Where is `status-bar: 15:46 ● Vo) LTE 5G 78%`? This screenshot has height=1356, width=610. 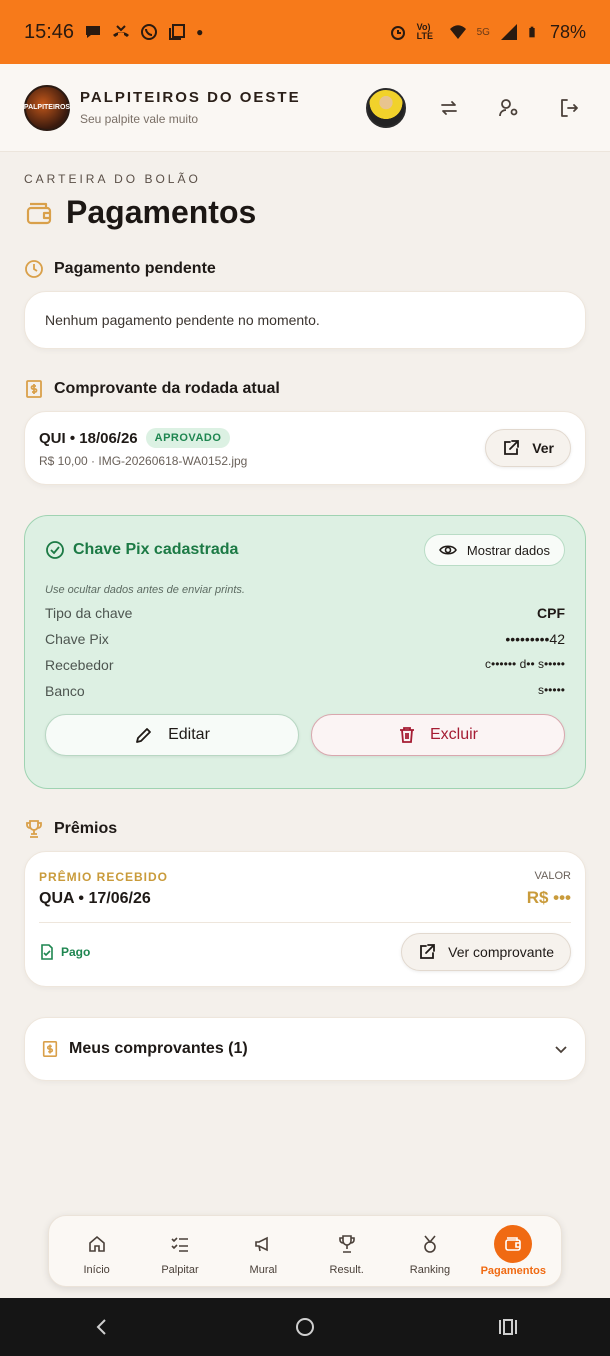
status-bar: 15:46 ● Vo) LTE 5G 78% is located at coordinates (305, 32).